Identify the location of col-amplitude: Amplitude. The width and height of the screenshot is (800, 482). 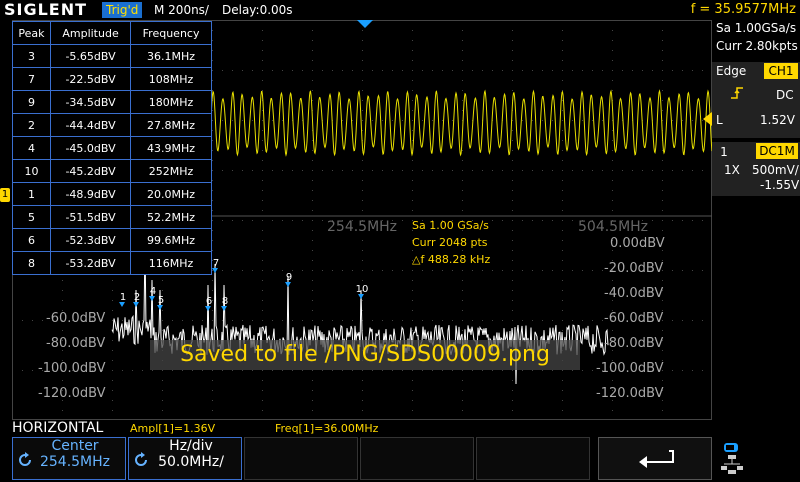
(90, 33).